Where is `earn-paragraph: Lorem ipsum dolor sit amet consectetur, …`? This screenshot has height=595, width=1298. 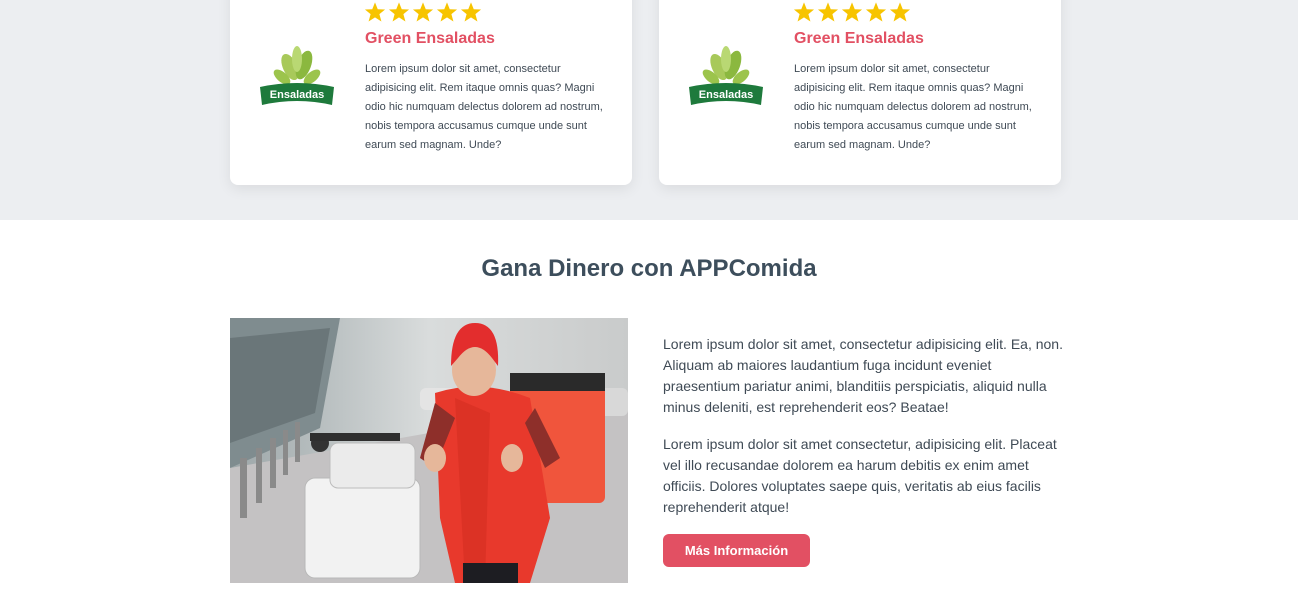 earn-paragraph: Lorem ipsum dolor sit amet consectetur, … is located at coordinates (860, 475).